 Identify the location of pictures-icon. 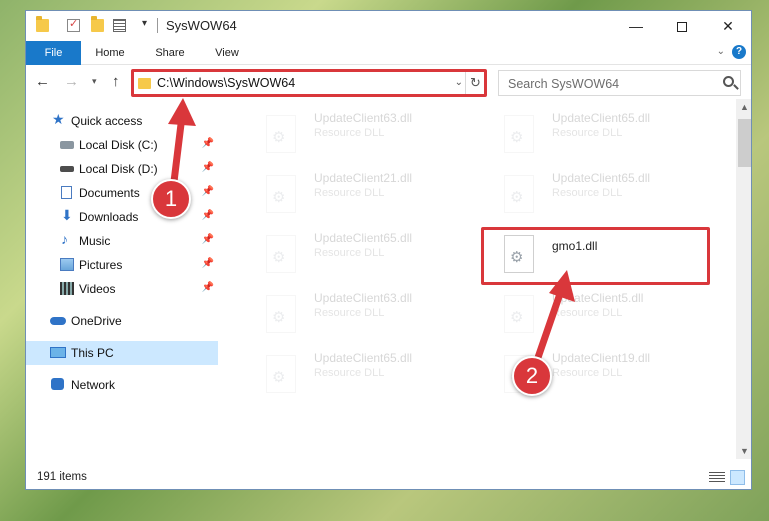
(67, 264).